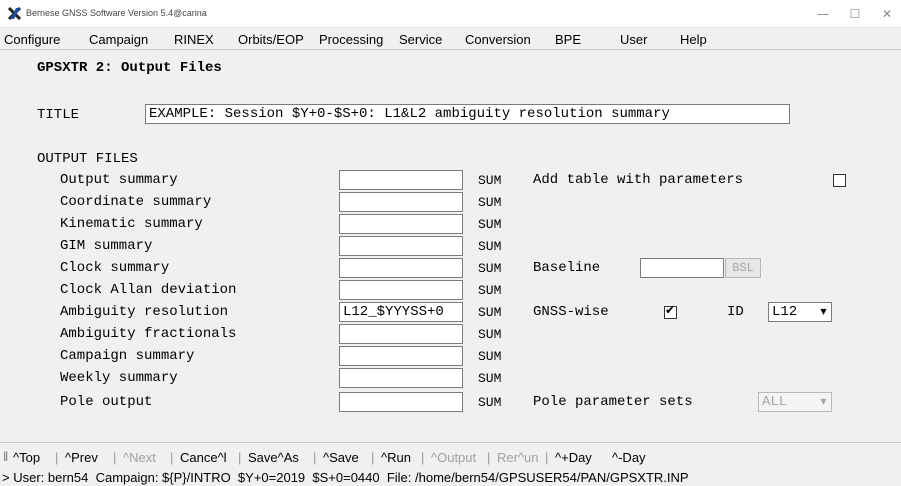 The width and height of the screenshot is (901, 486). What do you see at coordinates (401, 312) in the screenshot?
I see `ambiguity-resolution-field: L12_$YYYSS+0` at bounding box center [401, 312].